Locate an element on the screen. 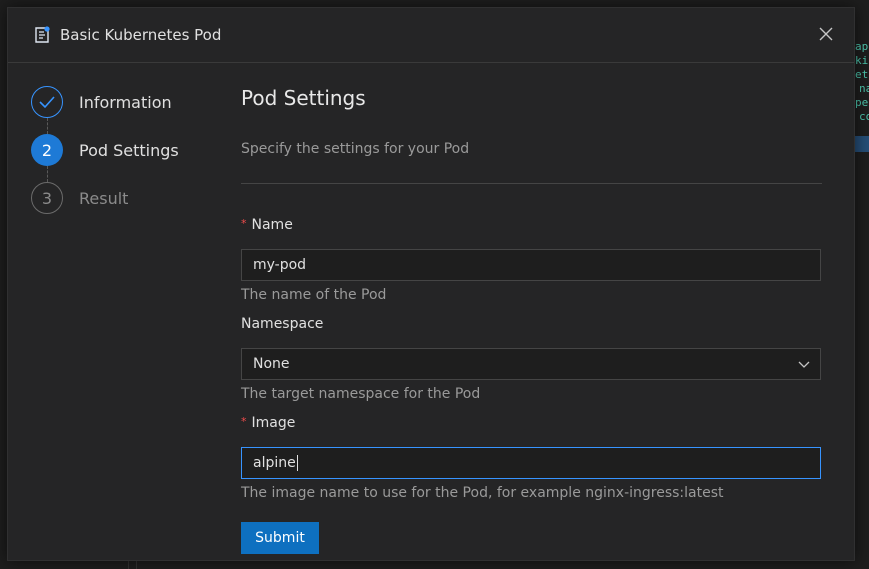 The width and height of the screenshot is (869, 569). name-label: * Name is located at coordinates (531, 225).